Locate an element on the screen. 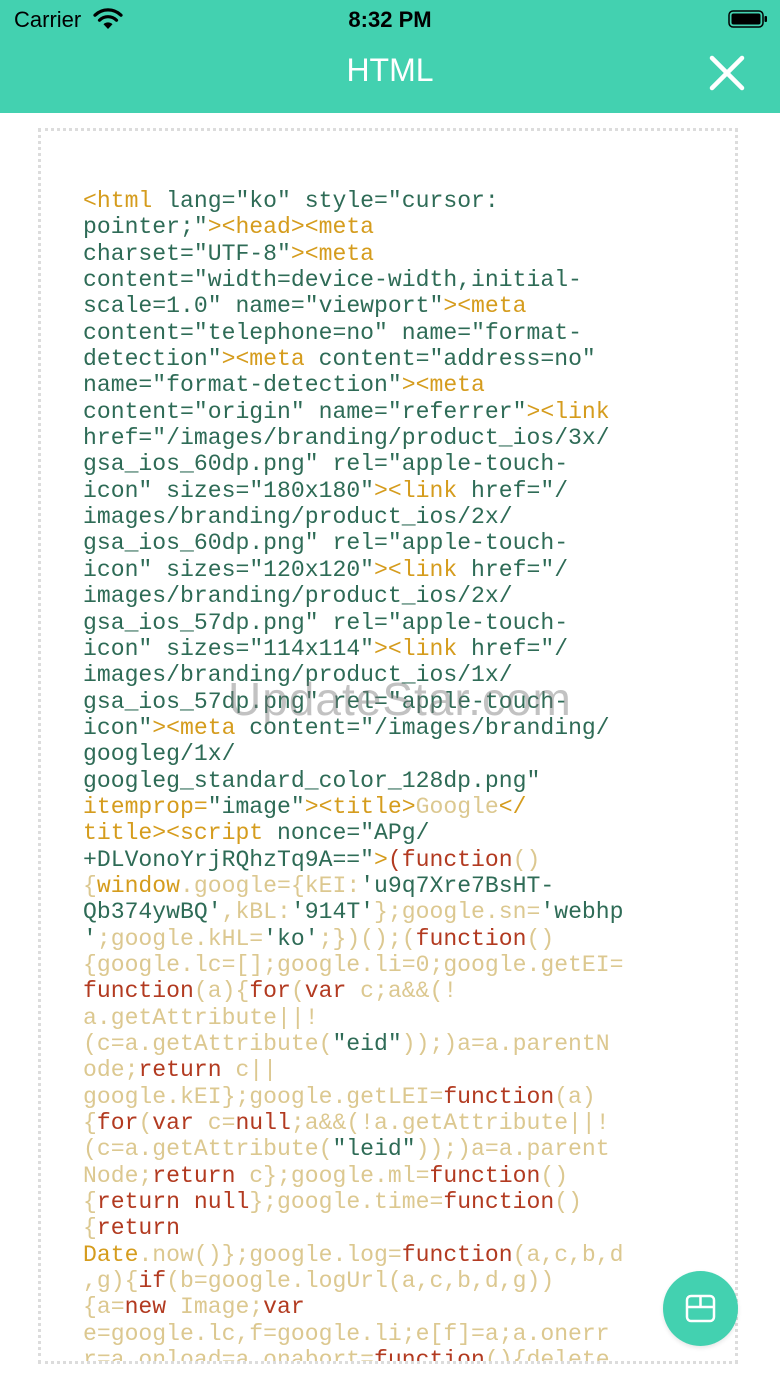 The width and height of the screenshot is (780, 1387). clock: 8:32 PM is located at coordinates (390, 19).